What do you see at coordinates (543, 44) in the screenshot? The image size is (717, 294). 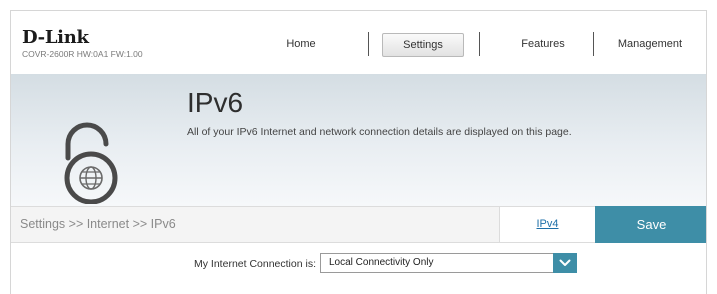 I see `nav-features: Features` at bounding box center [543, 44].